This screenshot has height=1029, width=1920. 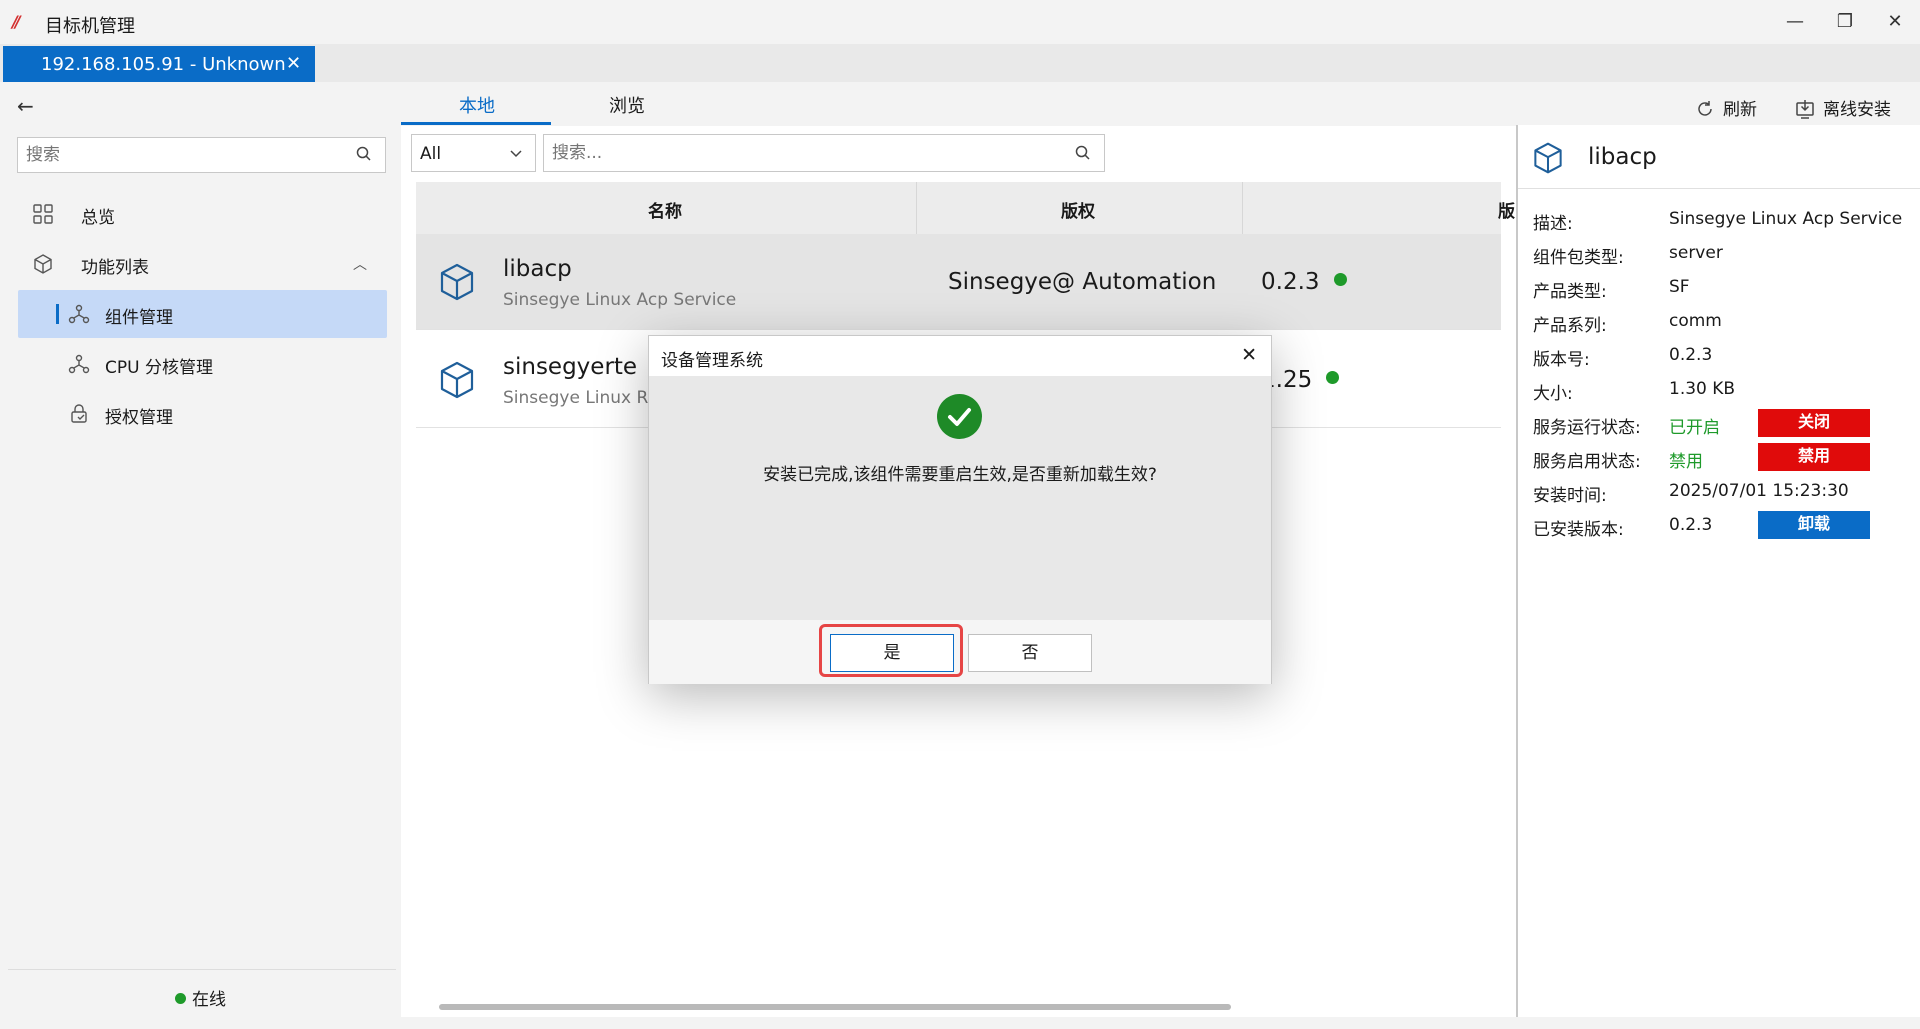 What do you see at coordinates (1702, 389) in the screenshot?
I see `detail-value: 1.30 KB` at bounding box center [1702, 389].